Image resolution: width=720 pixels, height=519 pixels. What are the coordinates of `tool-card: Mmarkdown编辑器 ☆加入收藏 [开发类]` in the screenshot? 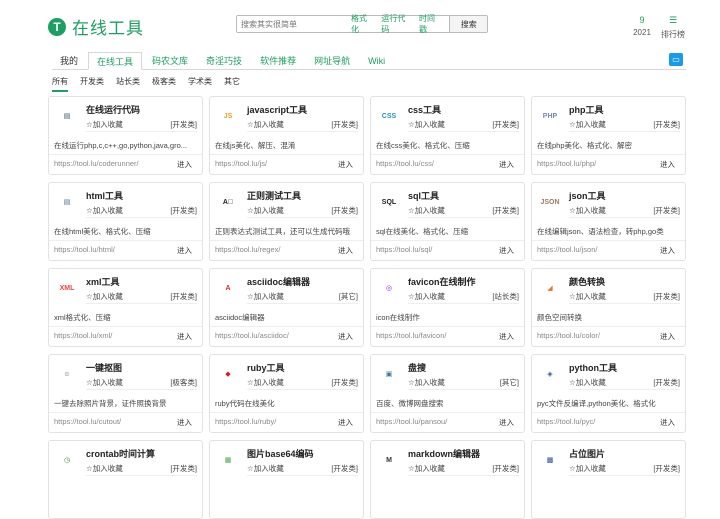 It's located at (447, 479).